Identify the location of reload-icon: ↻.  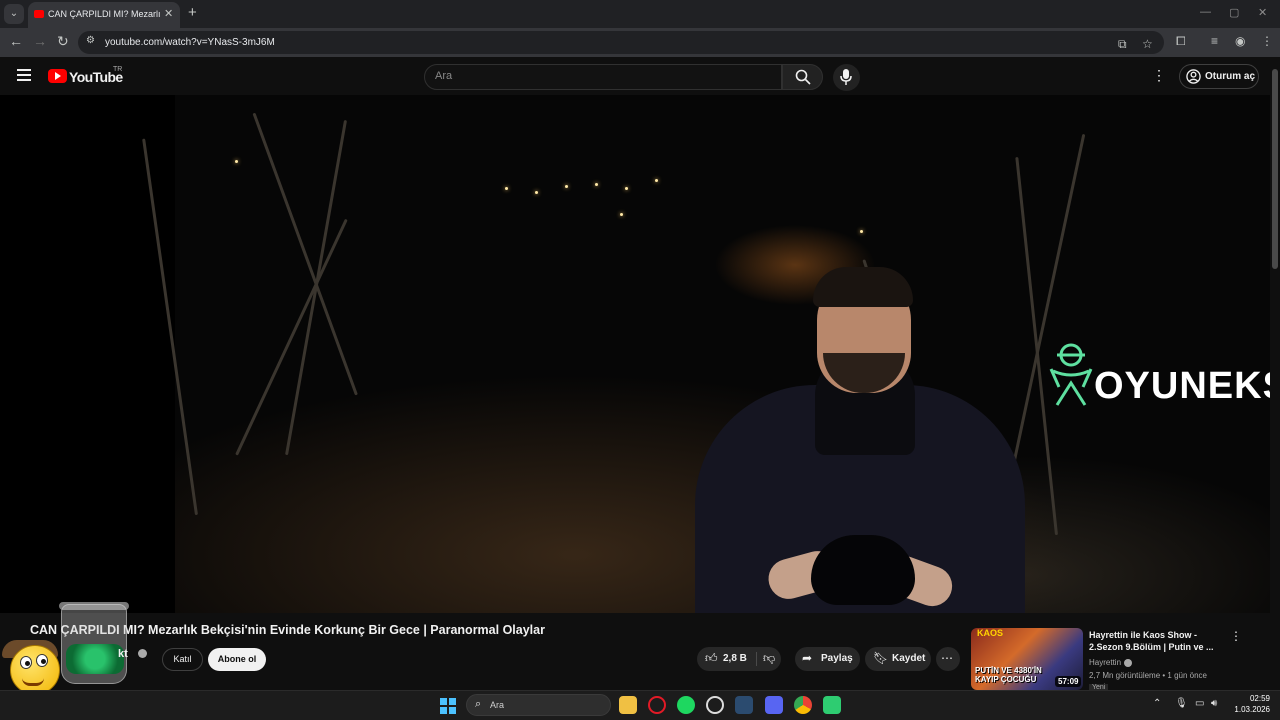
(63, 41).